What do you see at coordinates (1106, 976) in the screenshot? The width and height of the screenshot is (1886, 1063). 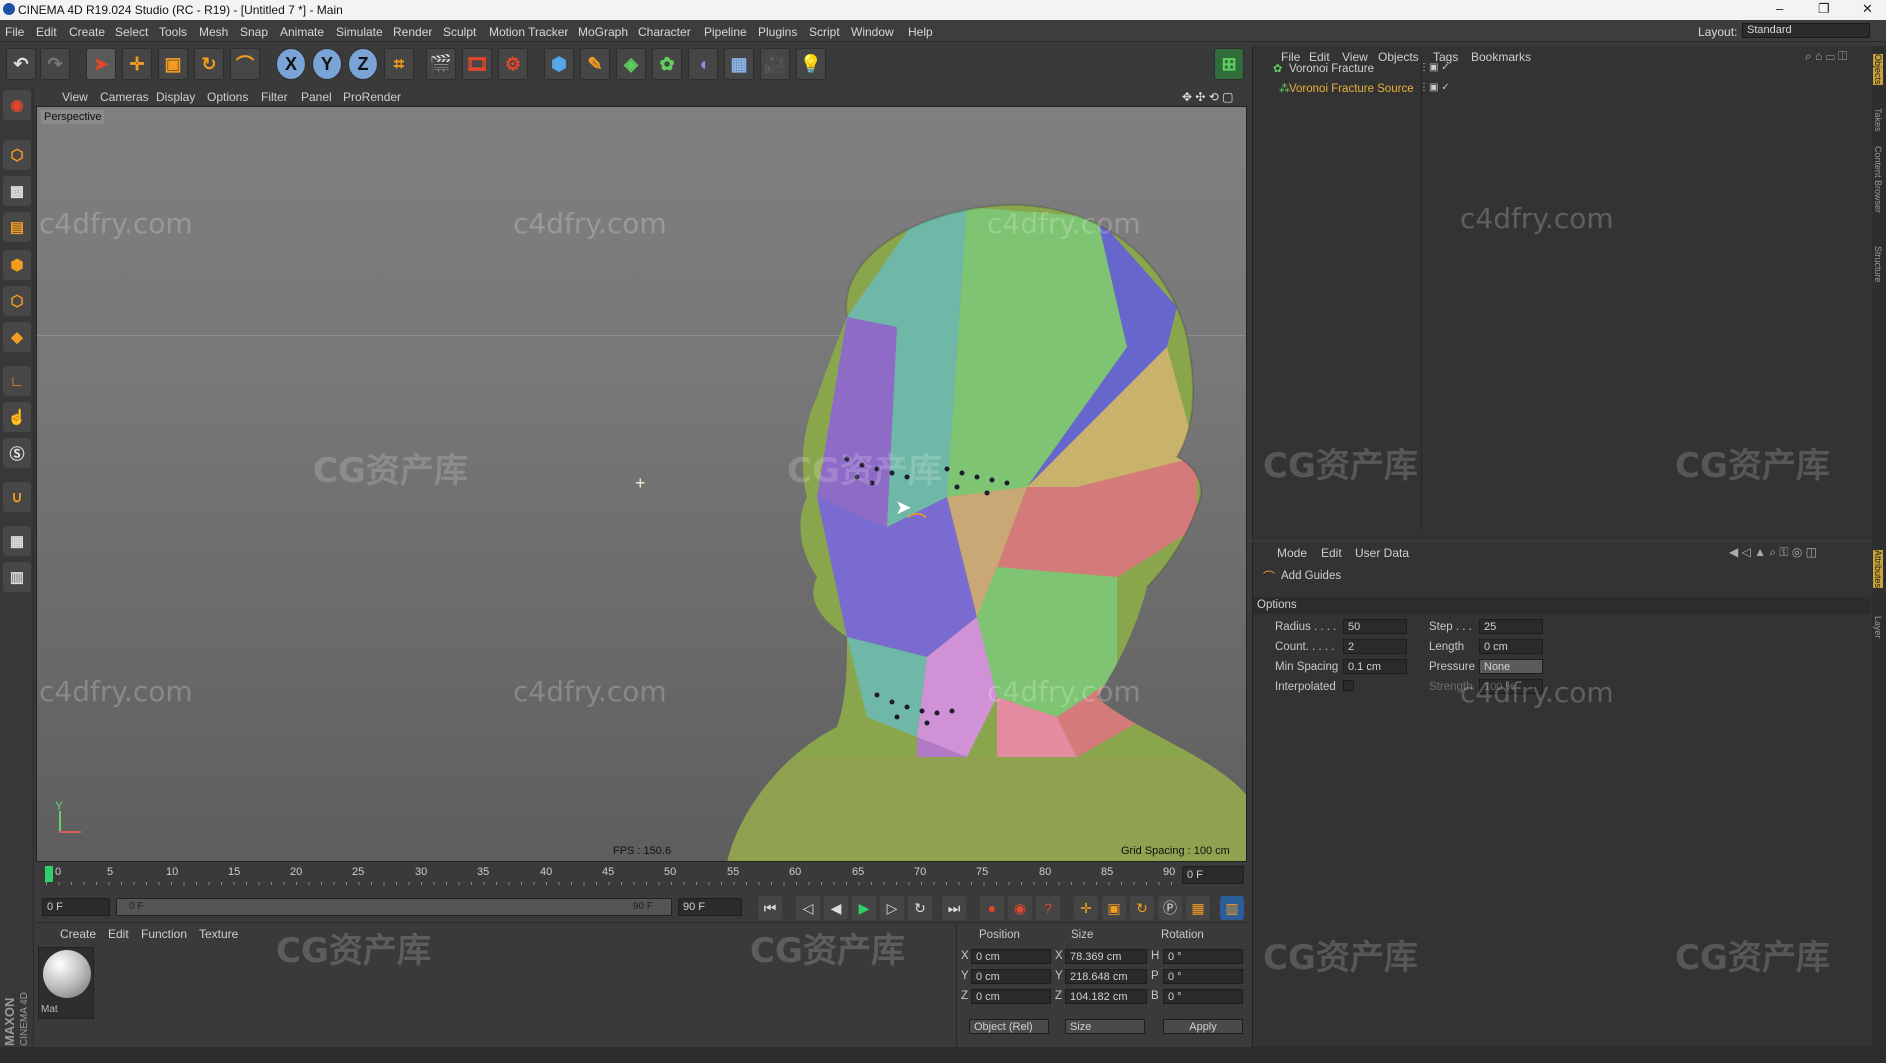 I see `size-y-field: 218.648 cm` at bounding box center [1106, 976].